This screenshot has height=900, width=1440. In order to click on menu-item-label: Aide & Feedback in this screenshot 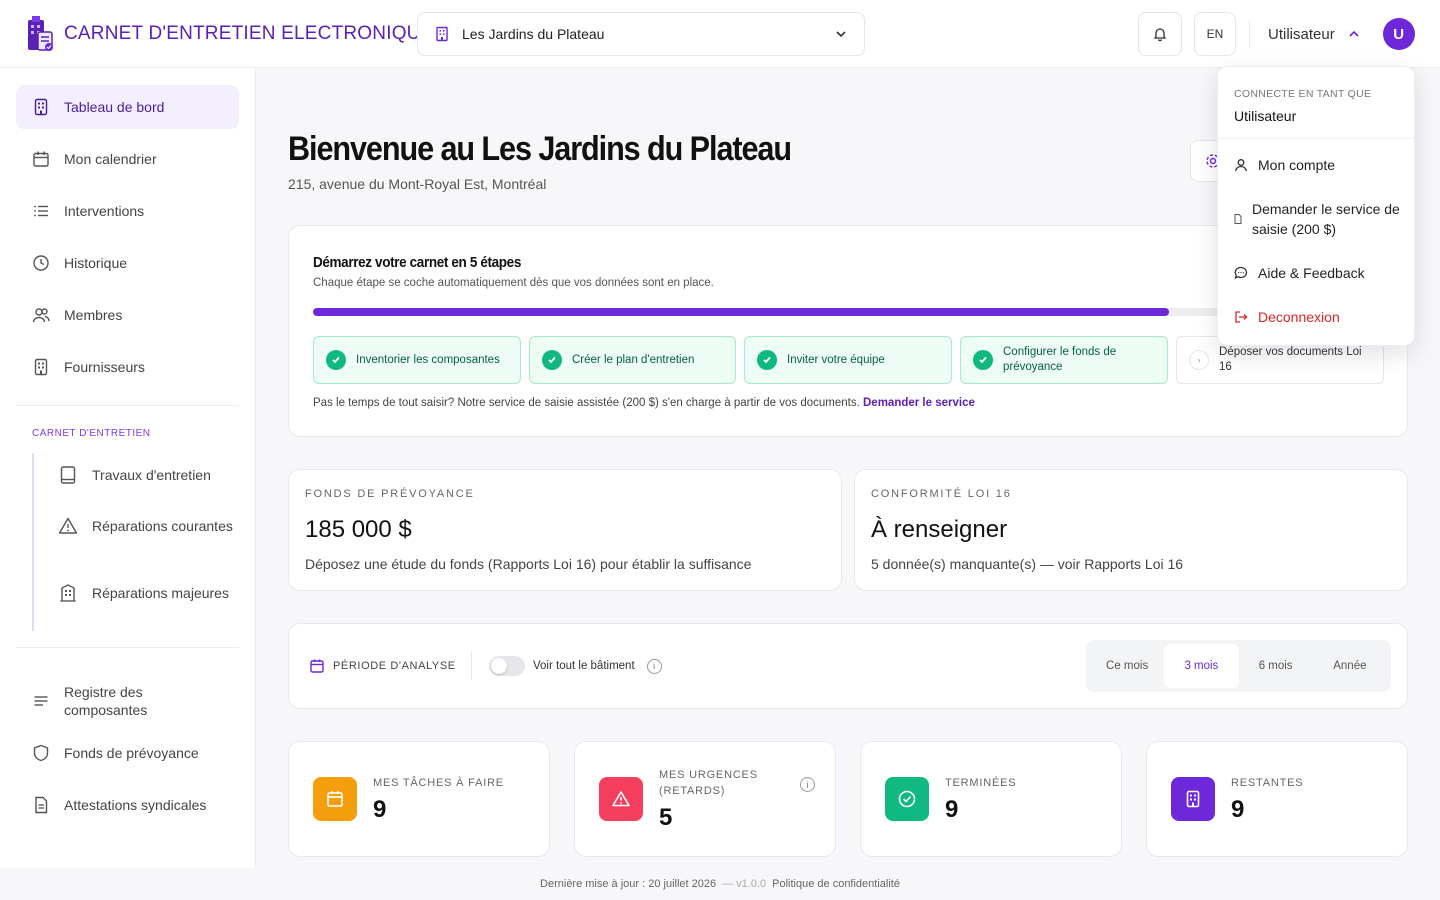, I will do `click(1311, 273)`.